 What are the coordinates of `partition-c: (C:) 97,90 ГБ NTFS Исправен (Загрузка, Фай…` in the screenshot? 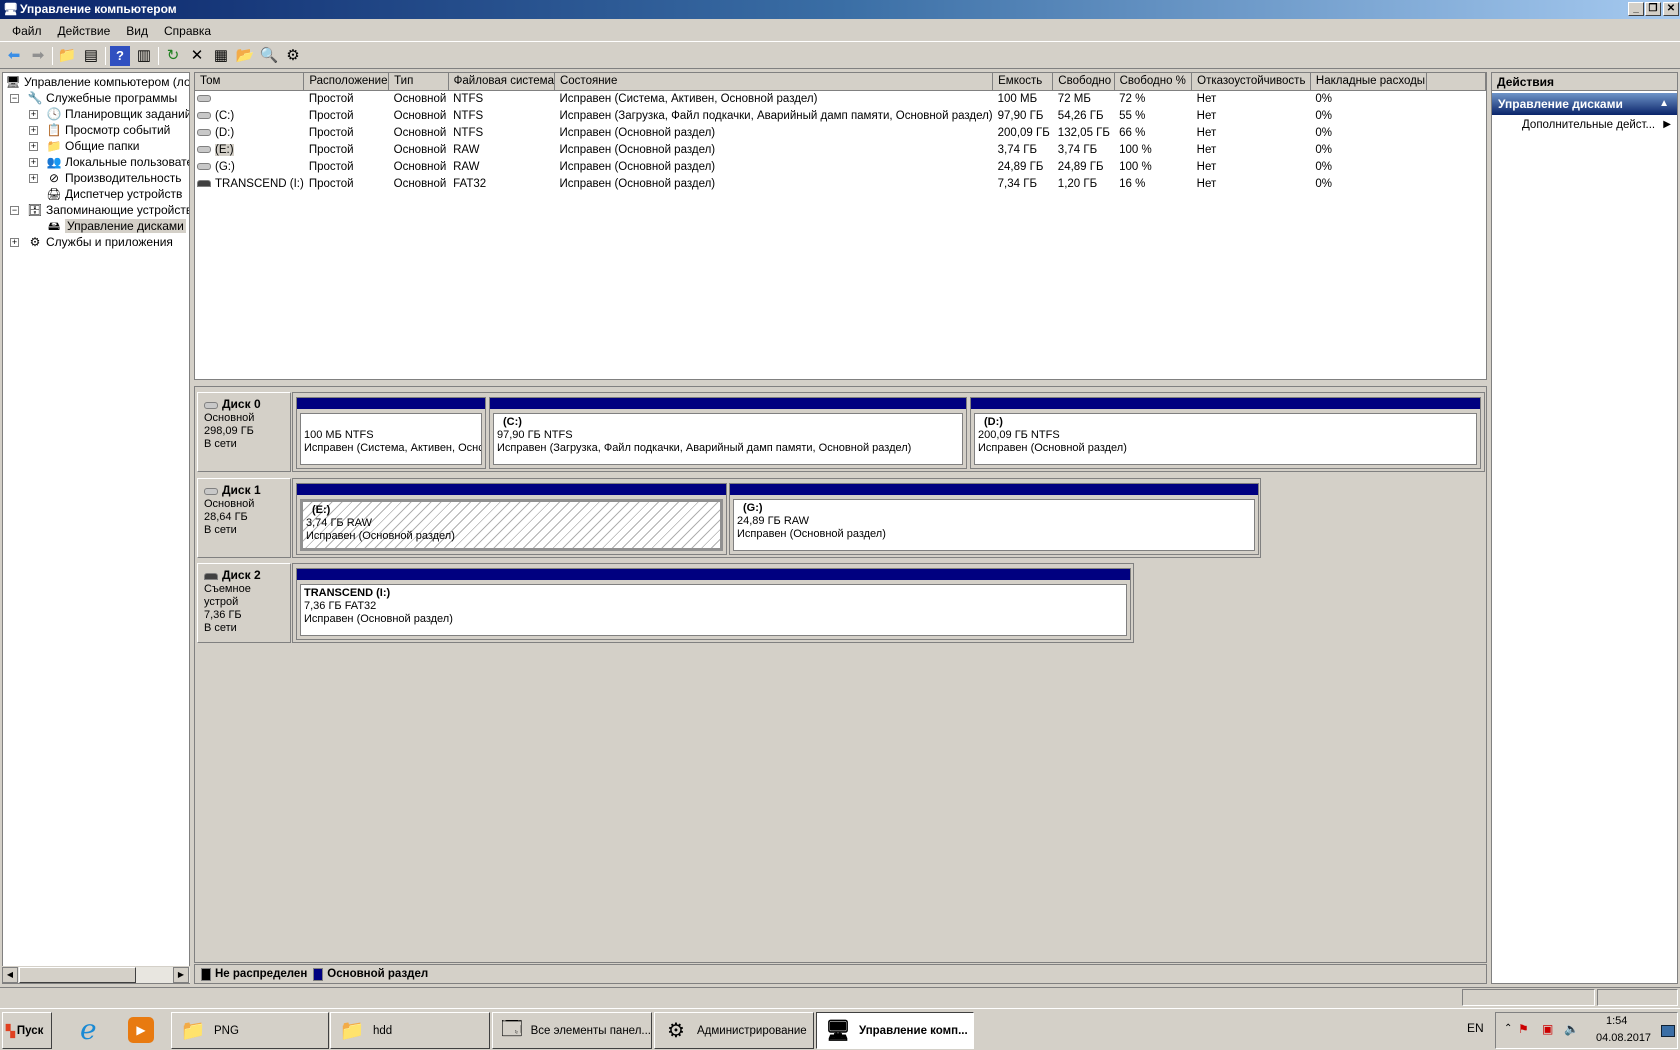 It's located at (728, 433).